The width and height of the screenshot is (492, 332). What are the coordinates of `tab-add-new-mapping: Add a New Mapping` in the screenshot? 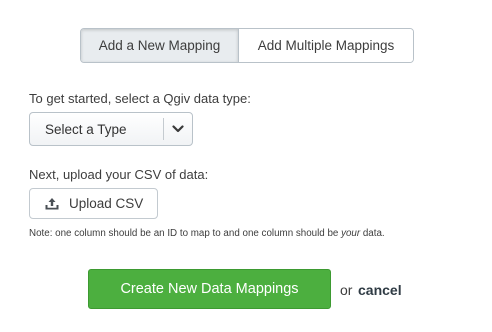 It's located at (159, 45).